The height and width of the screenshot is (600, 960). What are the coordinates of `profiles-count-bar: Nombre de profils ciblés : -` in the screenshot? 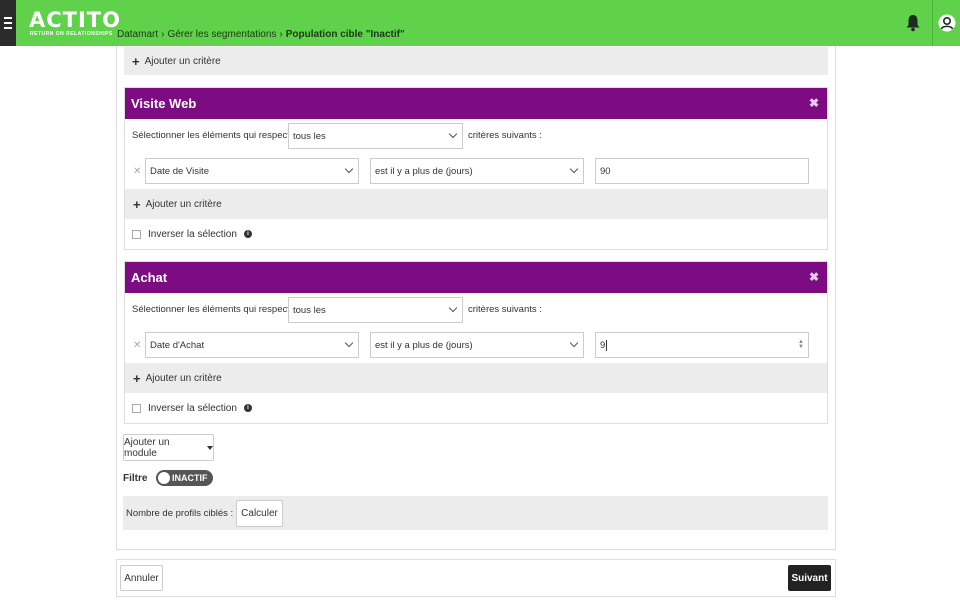 It's located at (475, 513).